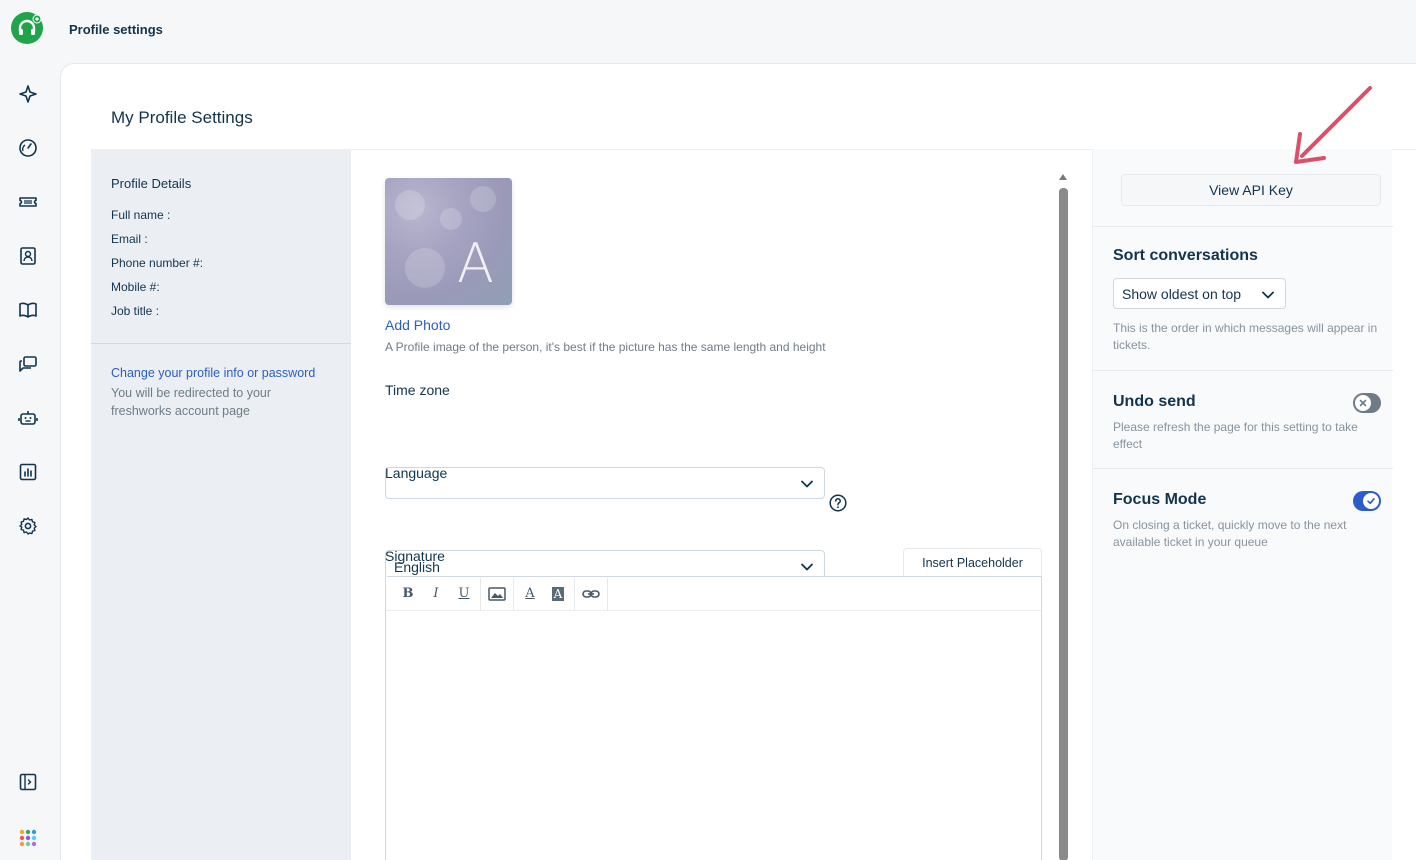  I want to click on font-color-button: A, so click(530, 594).